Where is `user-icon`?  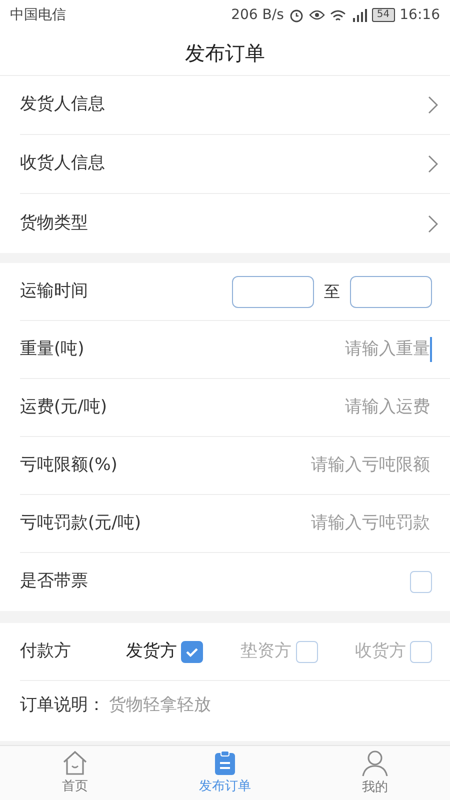 user-icon is located at coordinates (375, 762).